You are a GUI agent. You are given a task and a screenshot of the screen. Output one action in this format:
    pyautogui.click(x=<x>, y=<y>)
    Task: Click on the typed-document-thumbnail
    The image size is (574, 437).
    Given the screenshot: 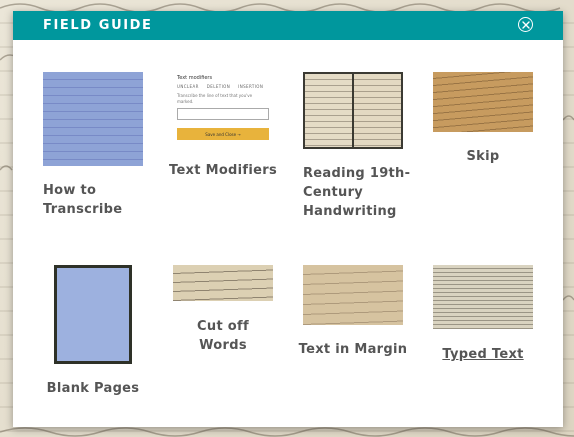 What is the action you would take?
    pyautogui.click(x=483, y=297)
    